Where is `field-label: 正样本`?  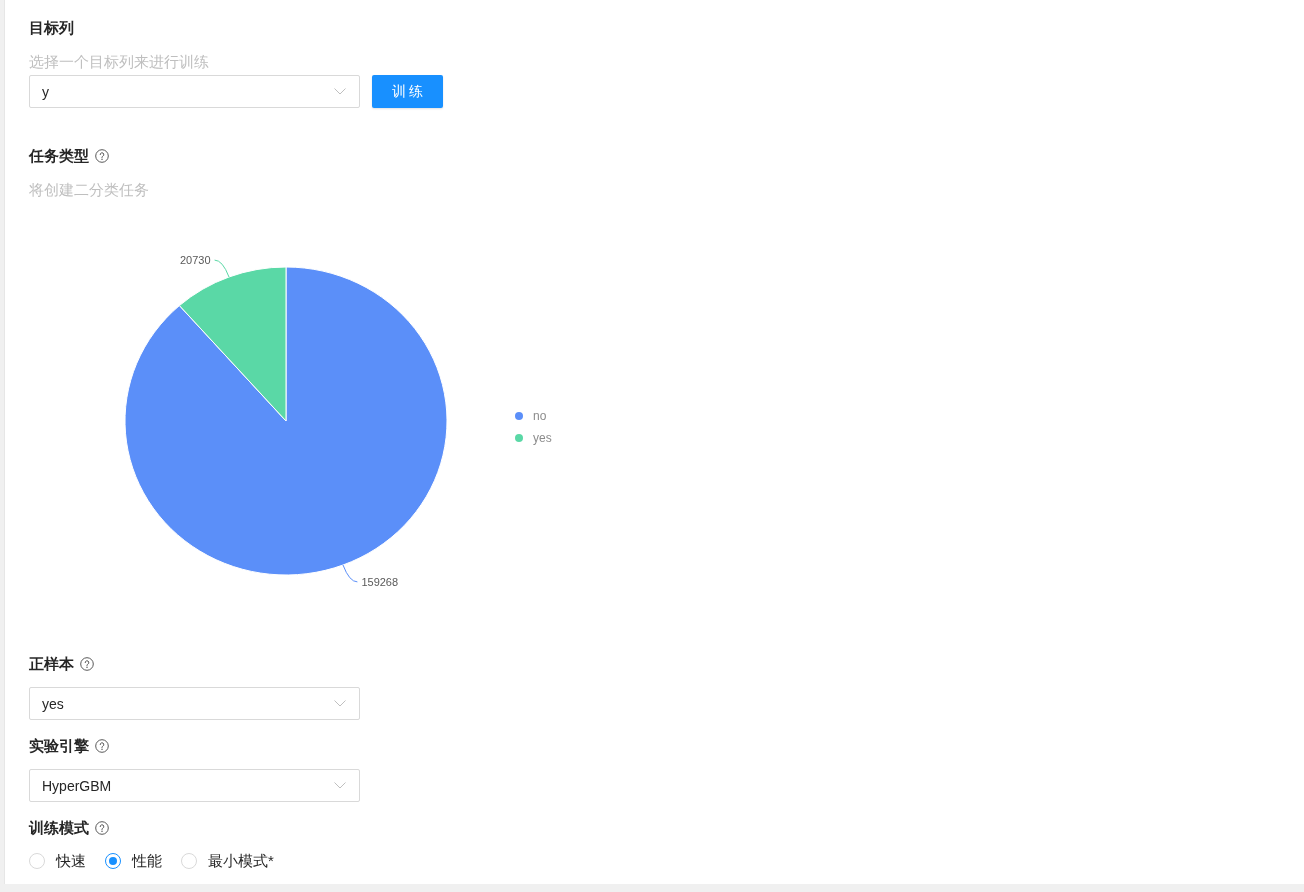 field-label: 正样本 is located at coordinates (51, 664).